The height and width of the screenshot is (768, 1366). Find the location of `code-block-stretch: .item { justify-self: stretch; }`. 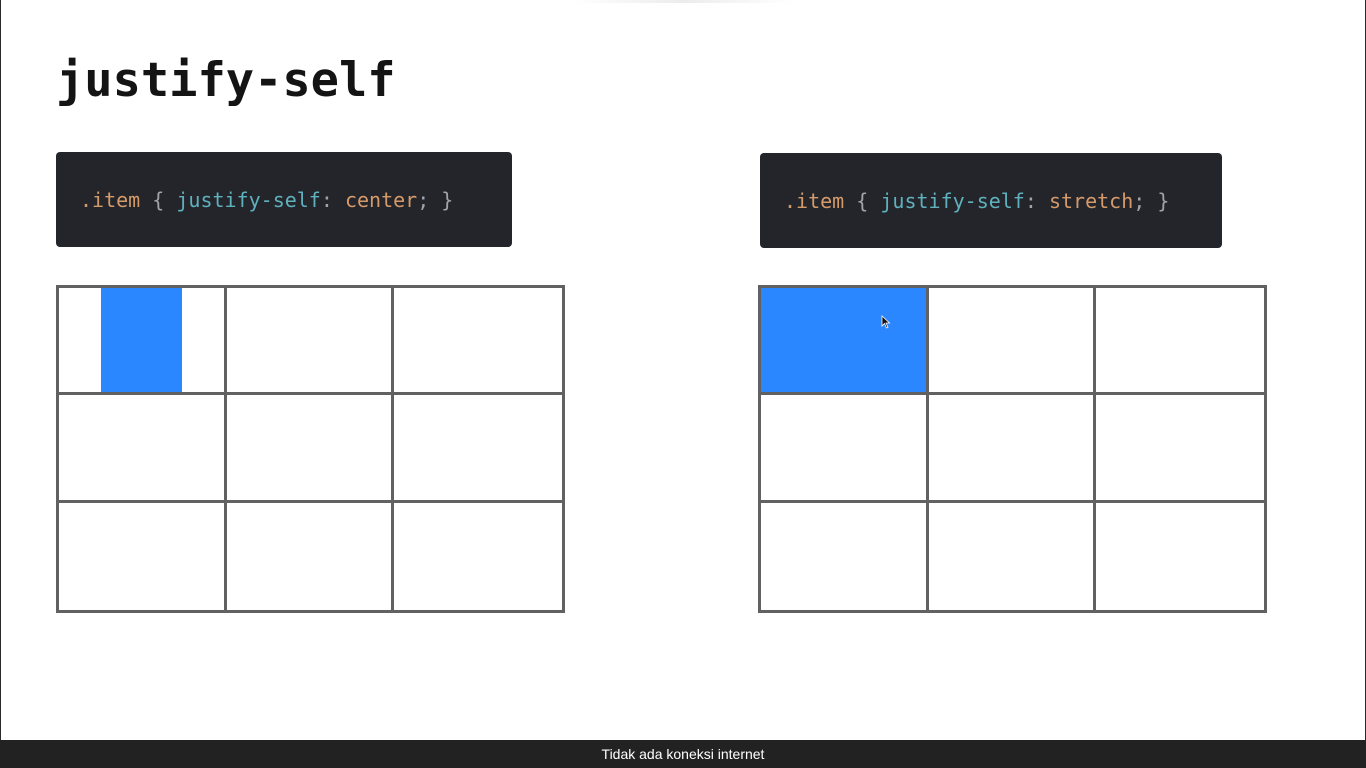

code-block-stretch: .item { justify-self: stretch; } is located at coordinates (991, 200).